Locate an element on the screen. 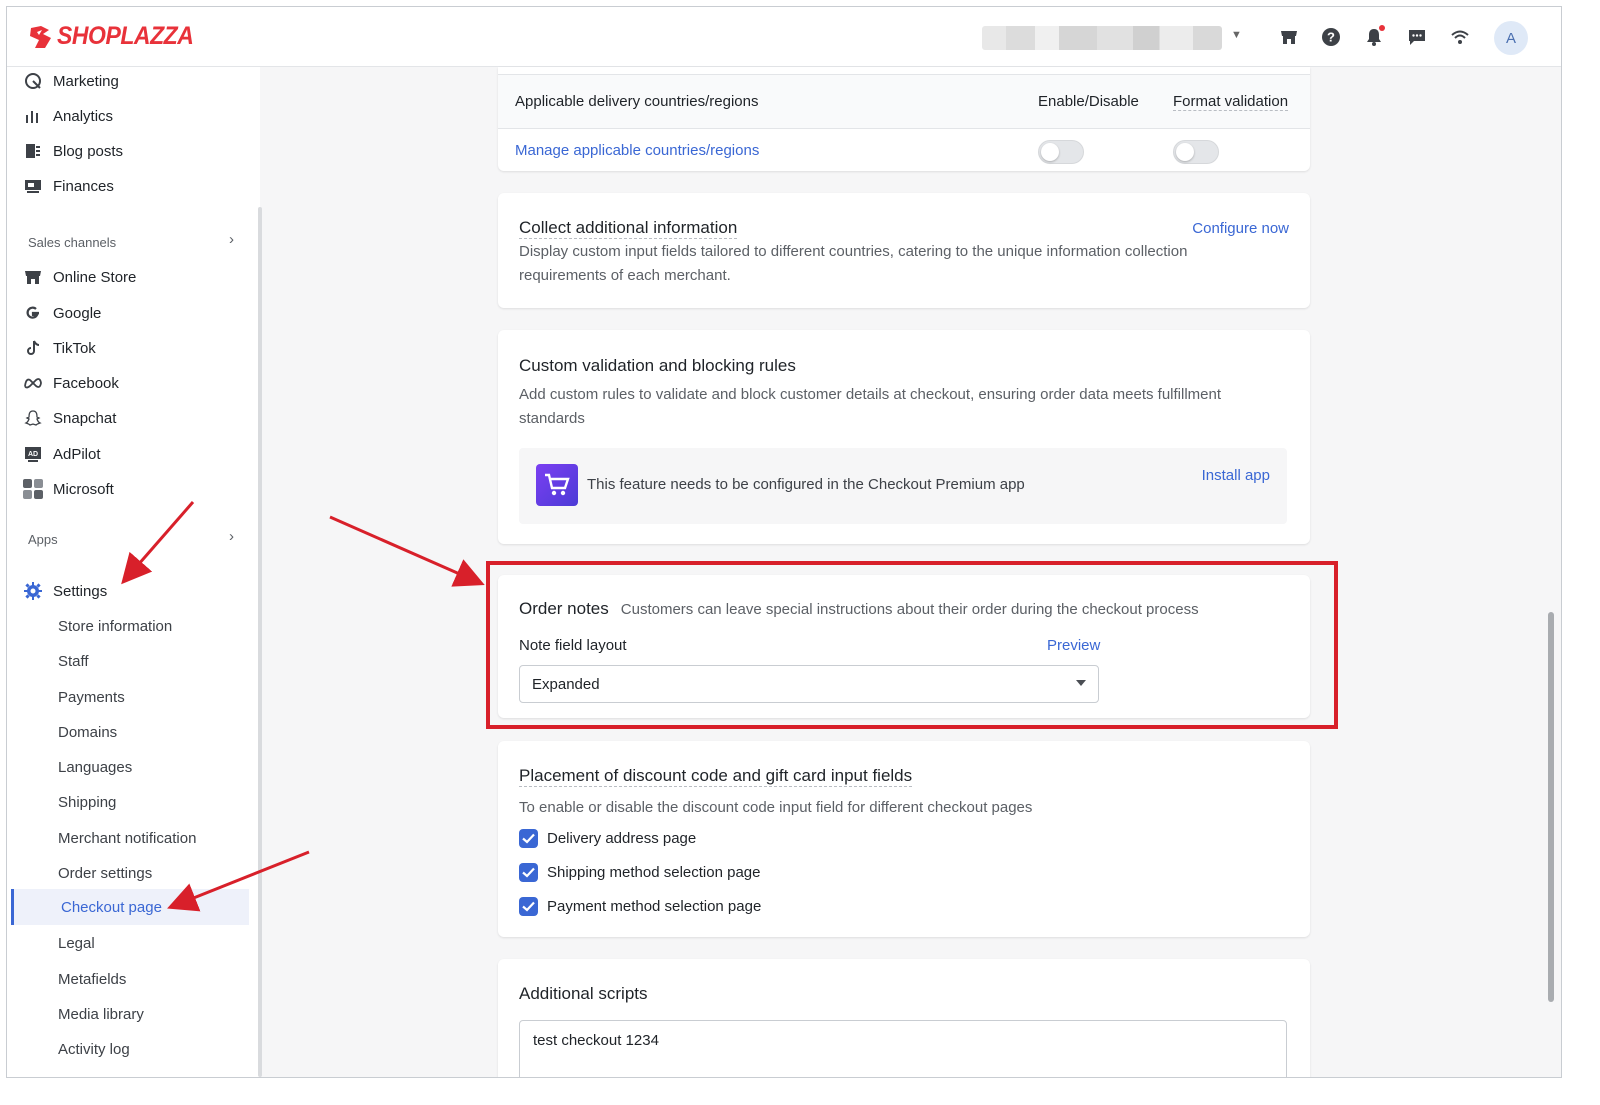  marketing-icon is located at coordinates (33, 81).